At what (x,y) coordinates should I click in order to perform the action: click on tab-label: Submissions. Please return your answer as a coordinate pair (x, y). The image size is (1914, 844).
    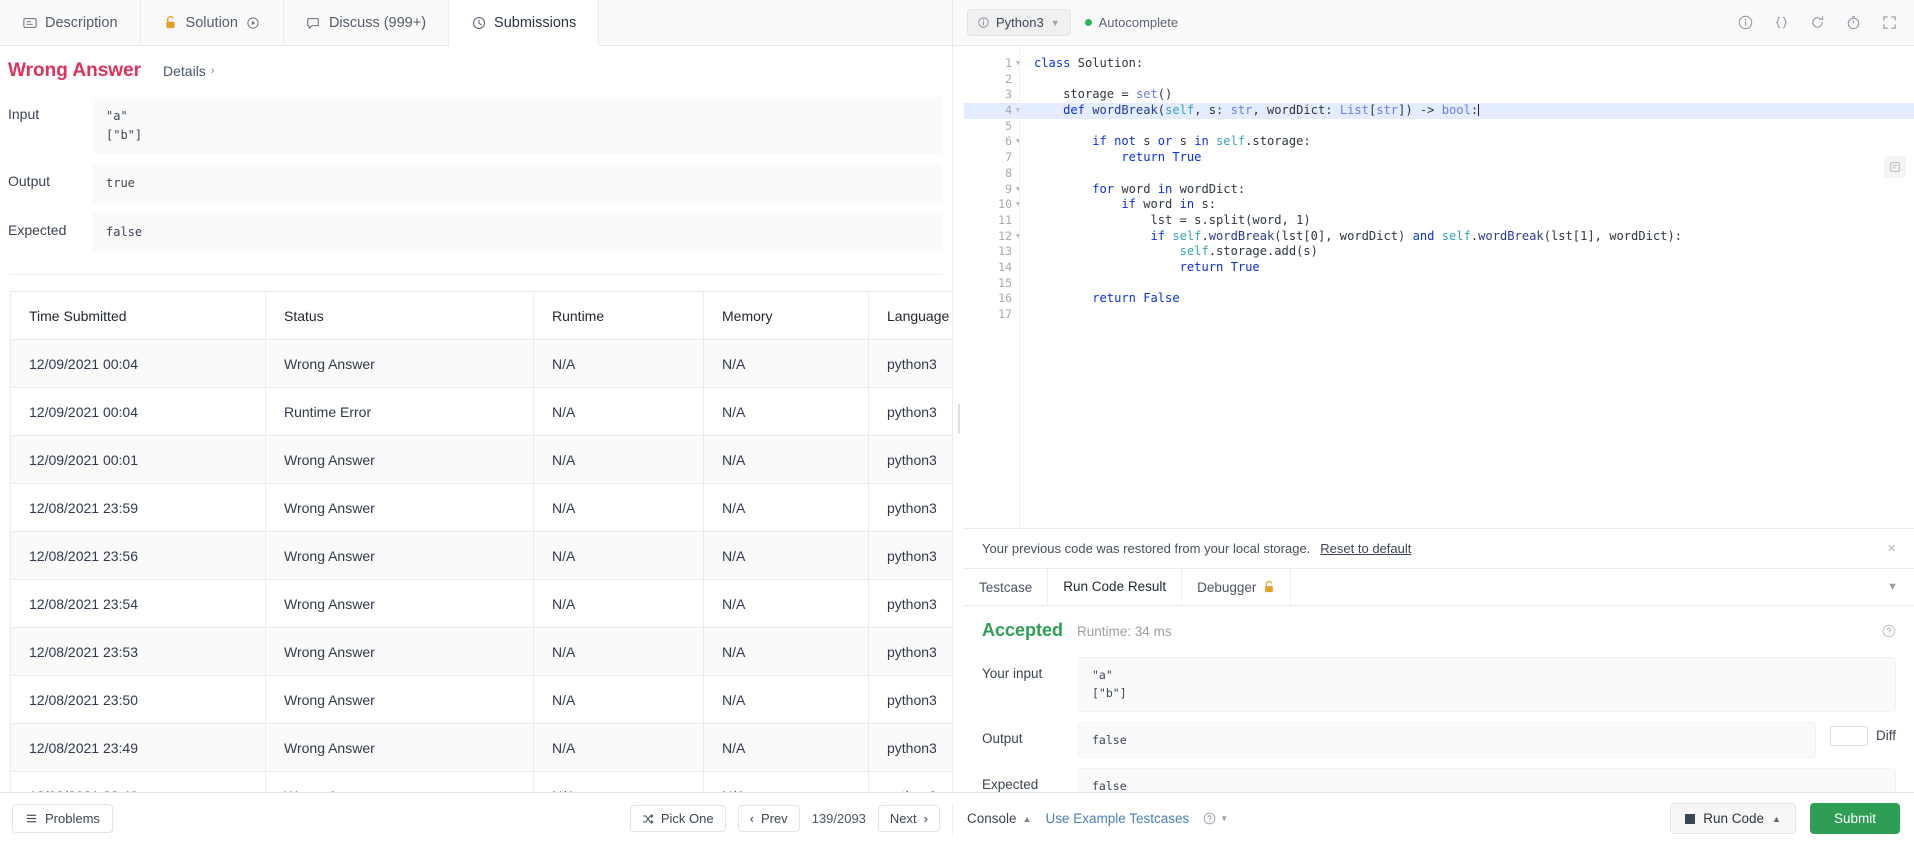
    Looking at the image, I should click on (535, 22).